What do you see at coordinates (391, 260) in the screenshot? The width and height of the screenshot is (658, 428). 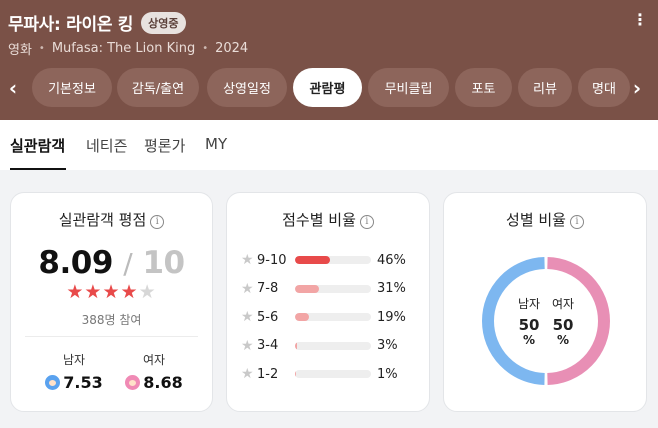 I see `distribution-percent: 46%` at bounding box center [391, 260].